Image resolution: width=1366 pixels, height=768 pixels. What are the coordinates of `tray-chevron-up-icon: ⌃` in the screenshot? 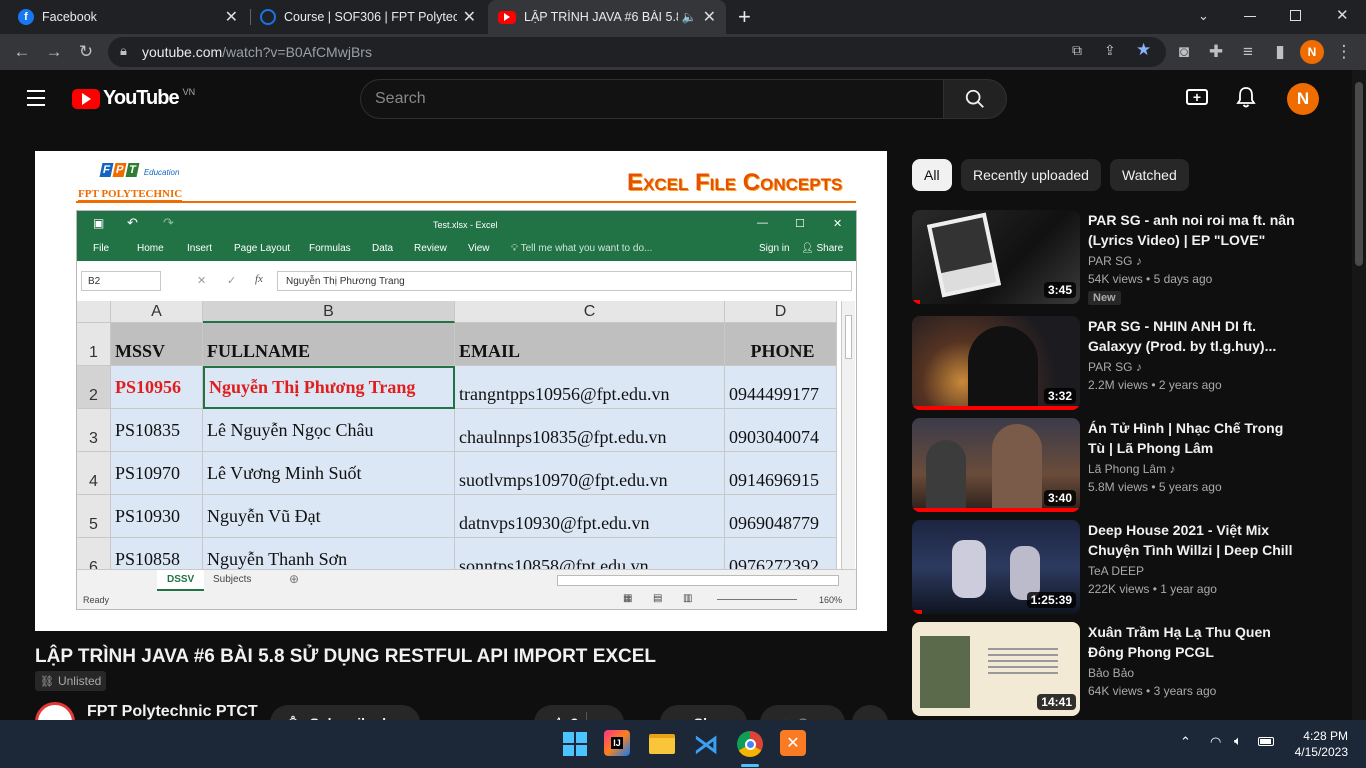 It's located at (1185, 742).